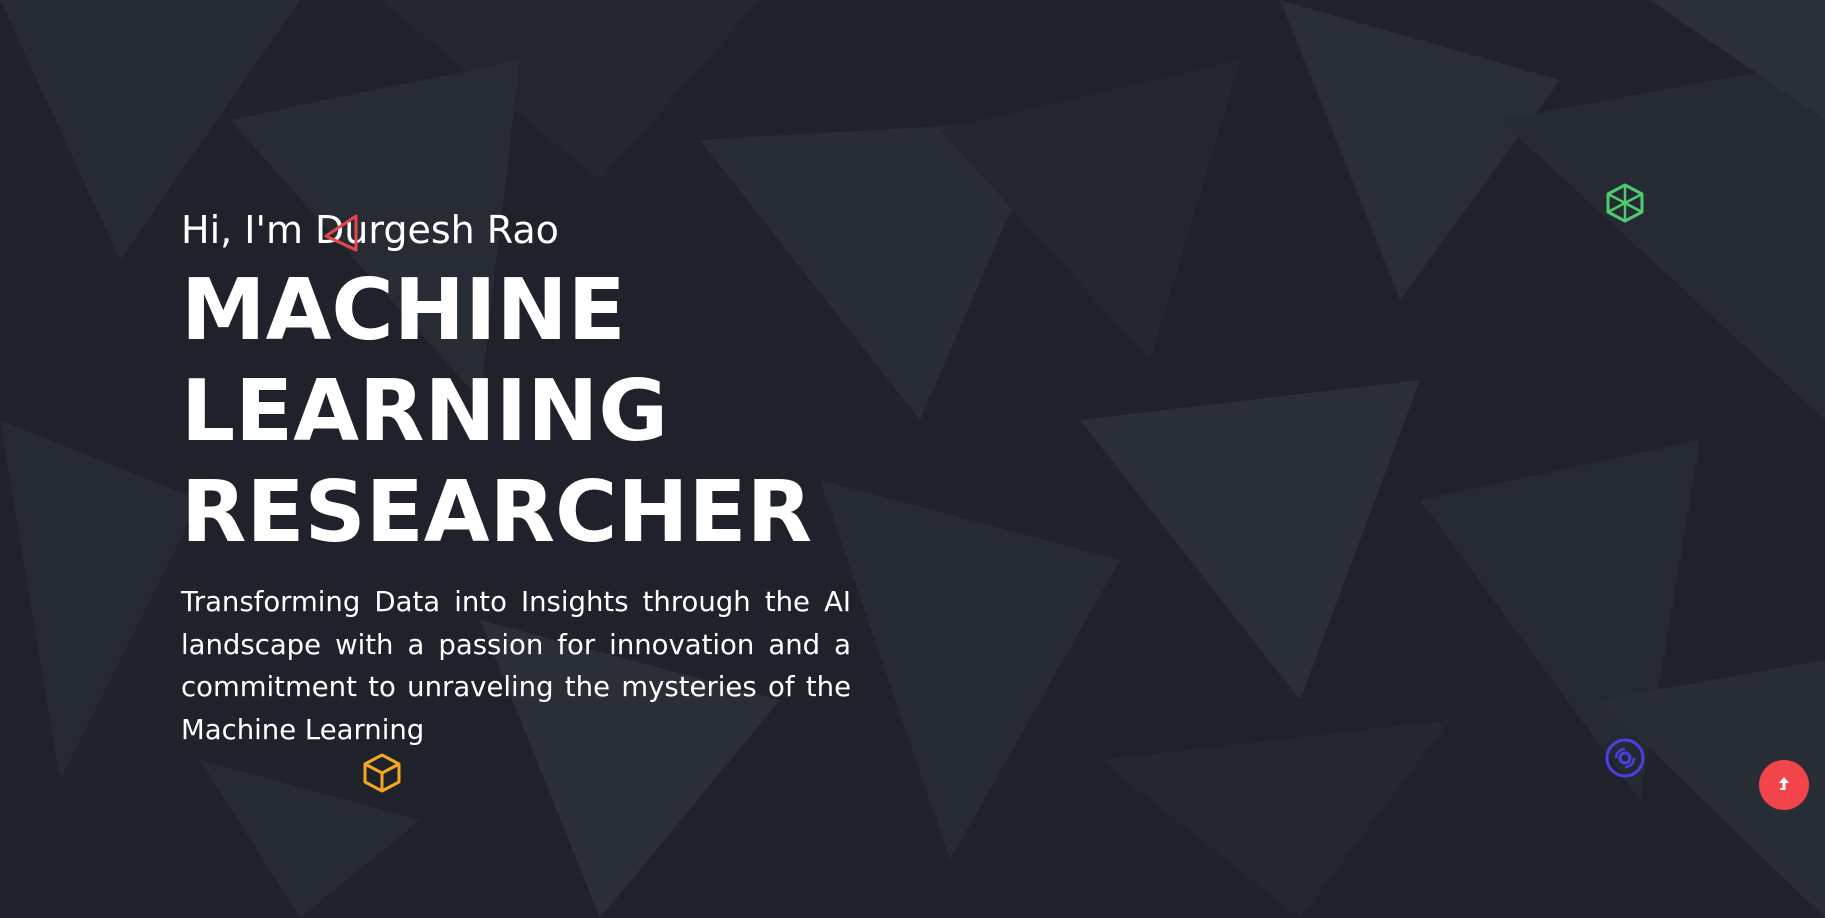  I want to click on title-line-2: LEARNING, so click(425, 411).